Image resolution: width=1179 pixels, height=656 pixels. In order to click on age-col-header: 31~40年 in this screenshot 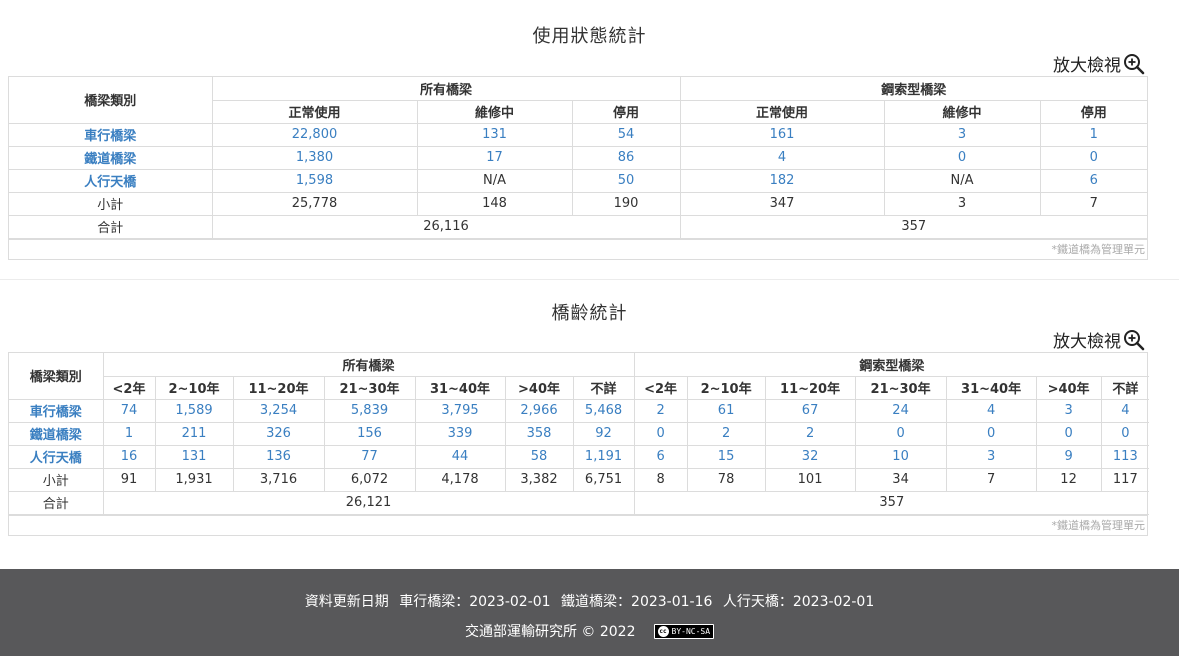, I will do `click(460, 387)`.